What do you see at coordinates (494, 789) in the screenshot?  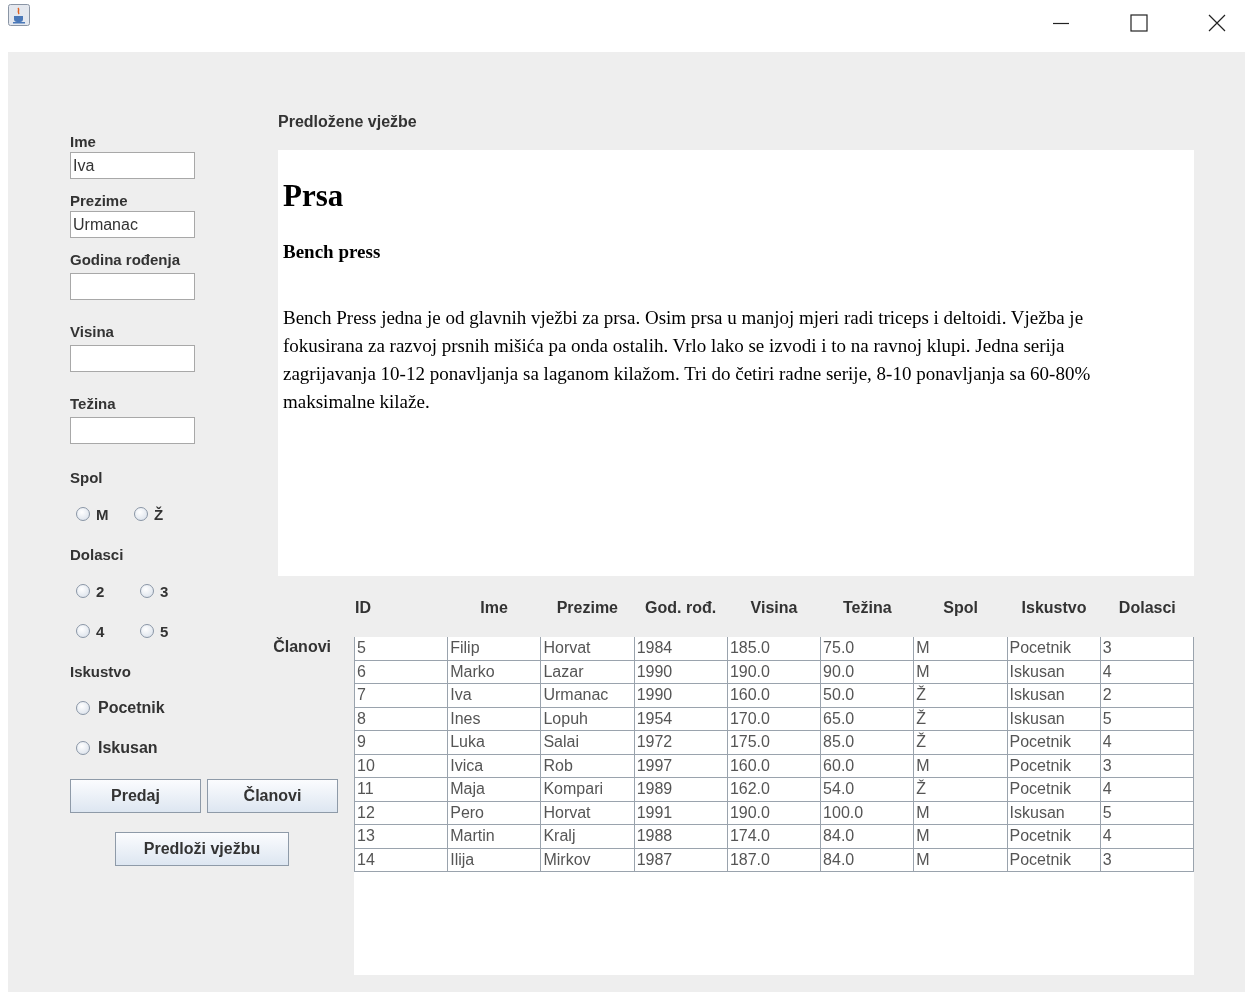 I see `table-cell: Maja` at bounding box center [494, 789].